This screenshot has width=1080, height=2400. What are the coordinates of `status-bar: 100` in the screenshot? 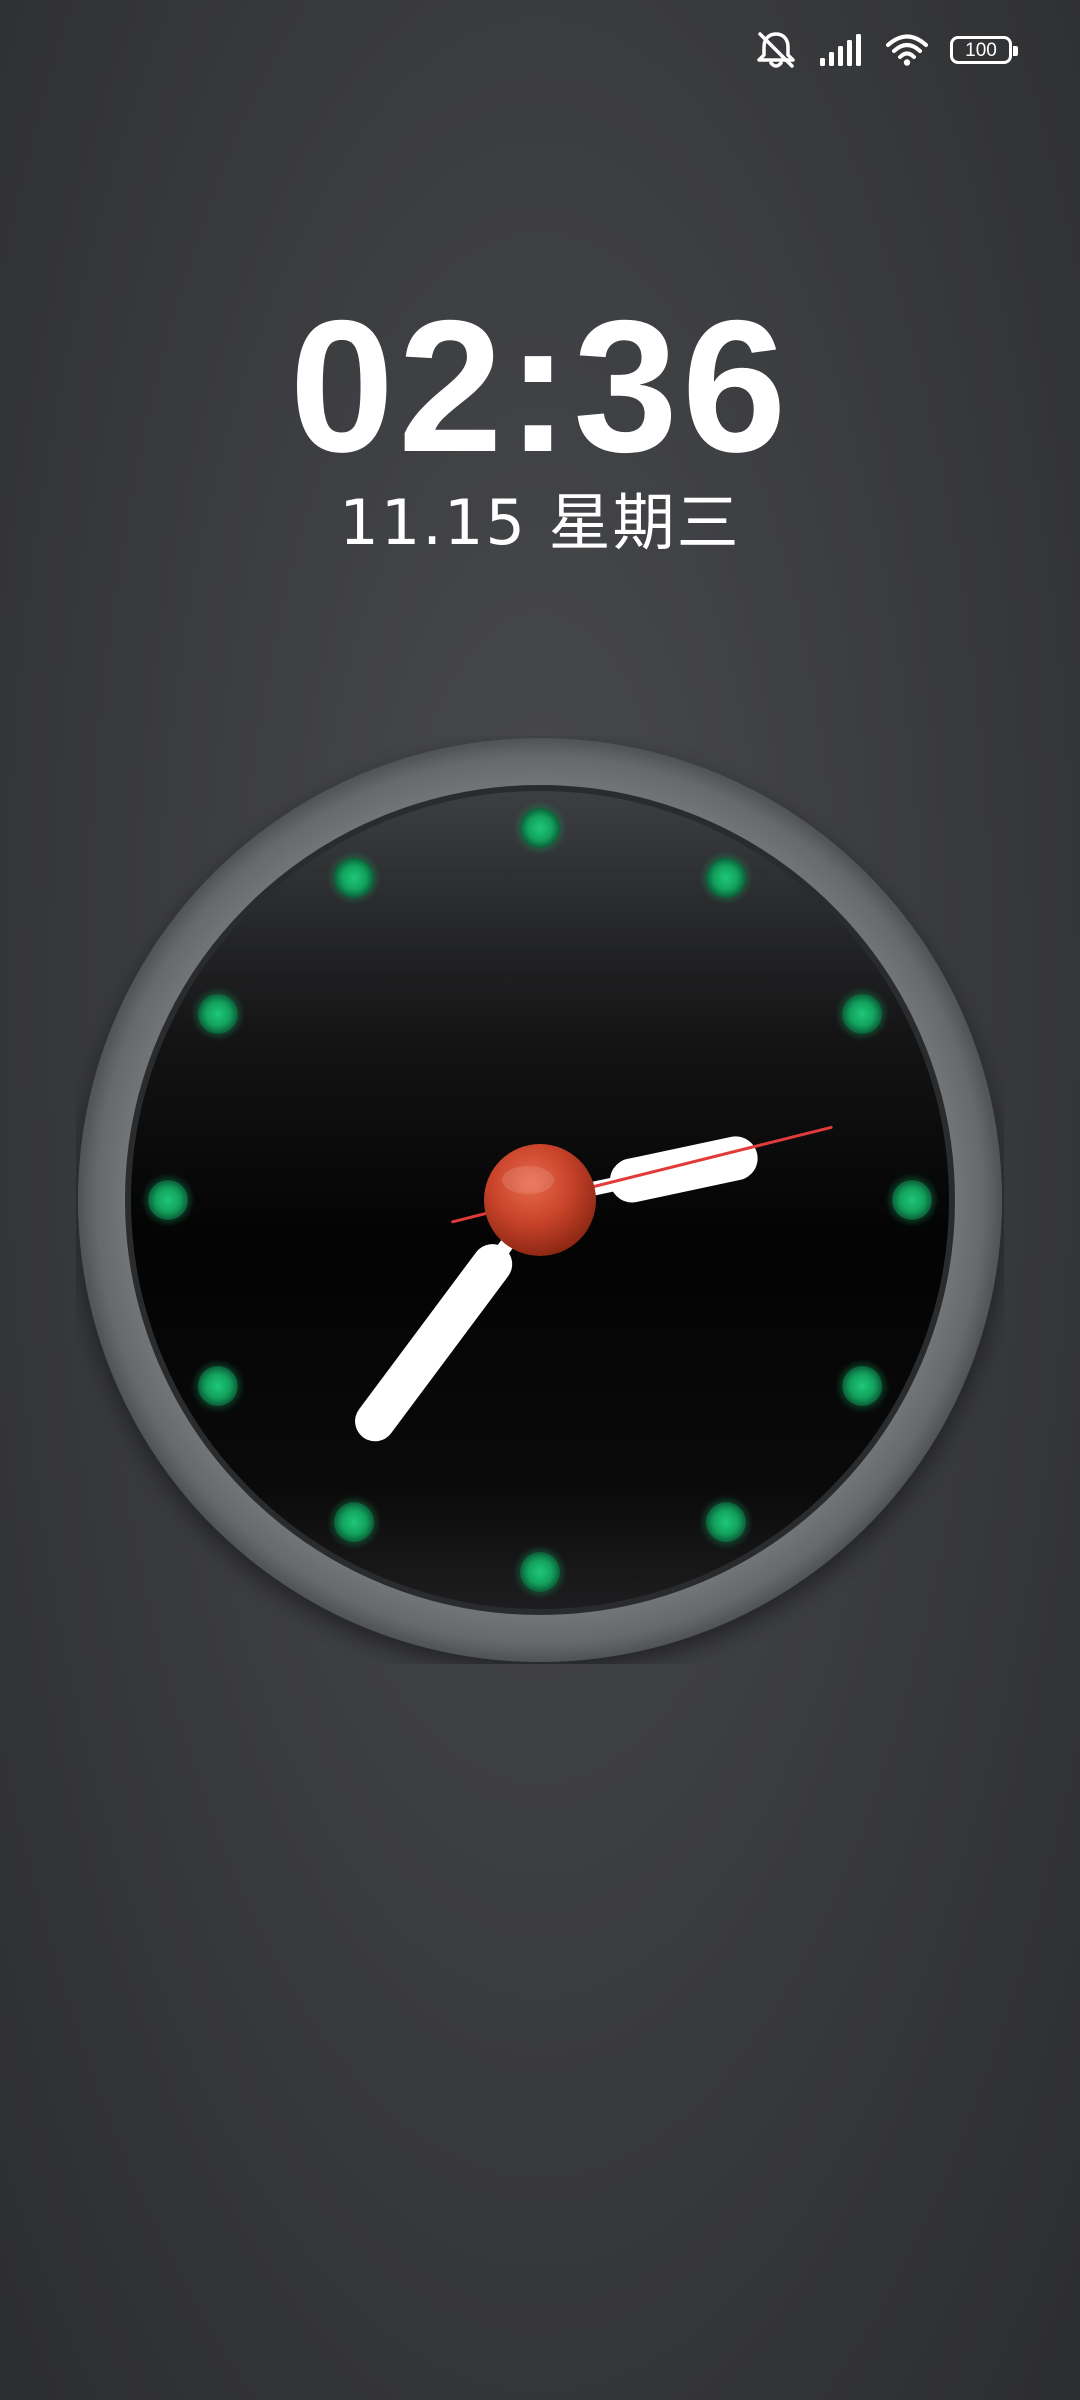 It's located at (887, 50).